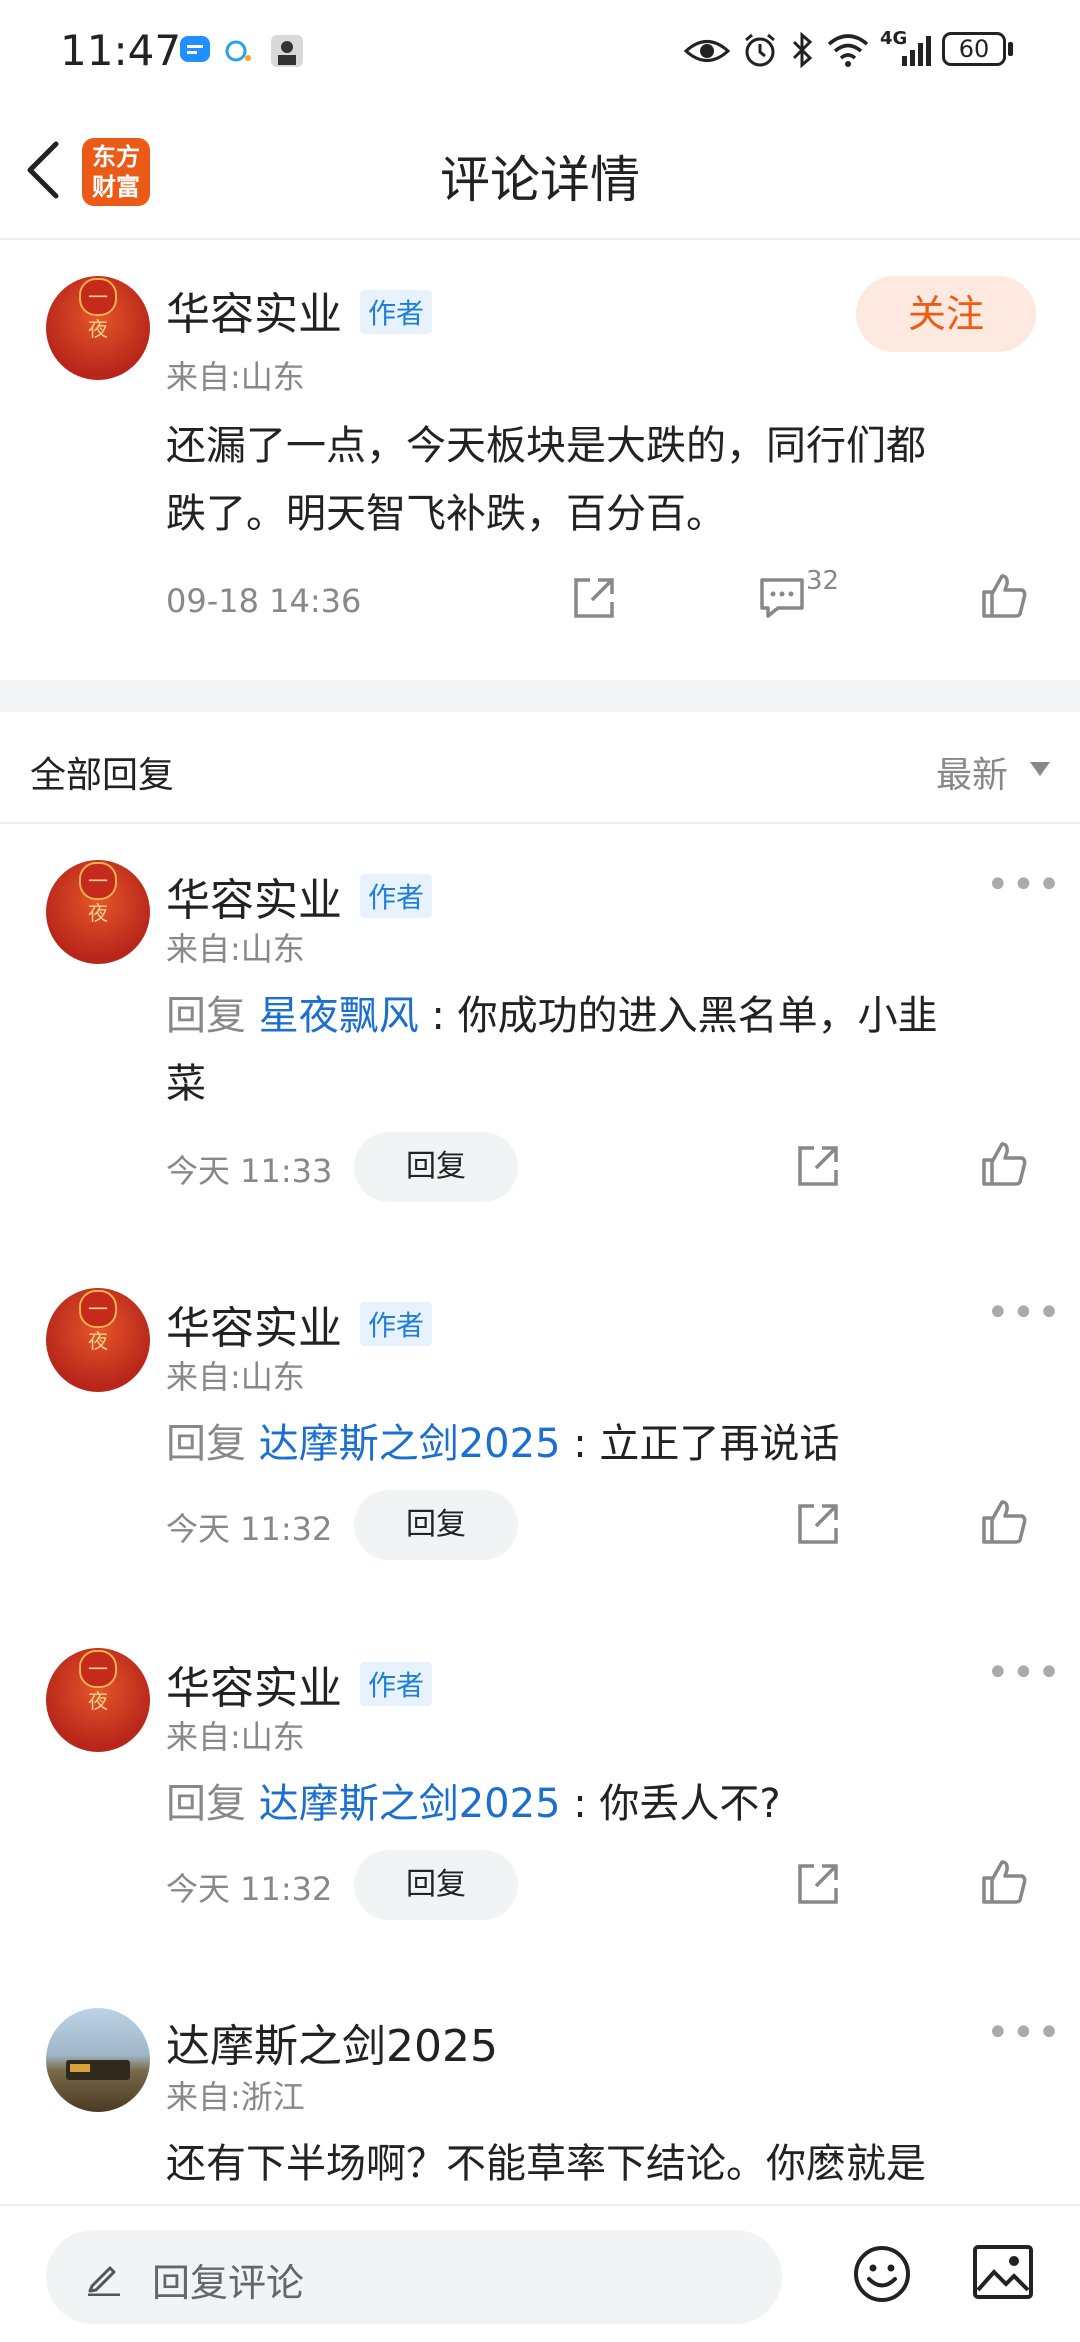 The height and width of the screenshot is (2342, 1080). What do you see at coordinates (552, 1050) in the screenshot?
I see `reply-text: 回复 星夜飘风 : 你成功的进入黑名单，小韭 菜` at bounding box center [552, 1050].